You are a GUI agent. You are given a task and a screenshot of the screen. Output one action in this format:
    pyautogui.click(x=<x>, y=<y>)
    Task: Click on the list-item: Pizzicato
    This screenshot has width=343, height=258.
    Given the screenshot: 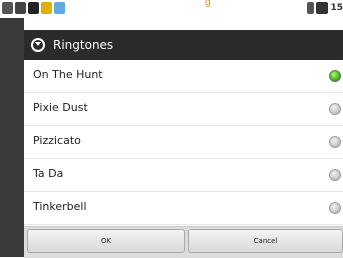 What is the action you would take?
    pyautogui.click(x=183, y=142)
    